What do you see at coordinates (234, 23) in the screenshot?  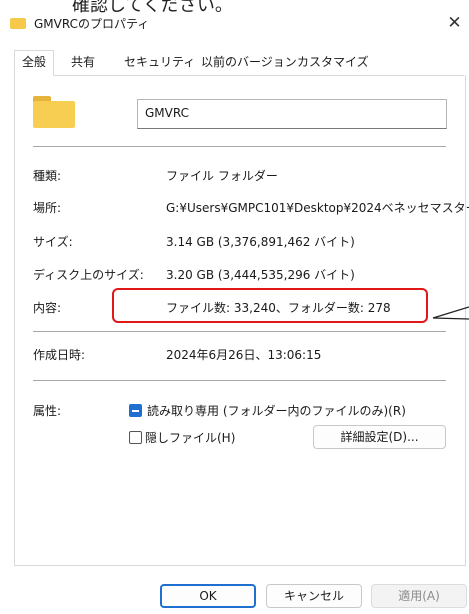 I see `title-bar: GMVRCのプロパティ ✕` at bounding box center [234, 23].